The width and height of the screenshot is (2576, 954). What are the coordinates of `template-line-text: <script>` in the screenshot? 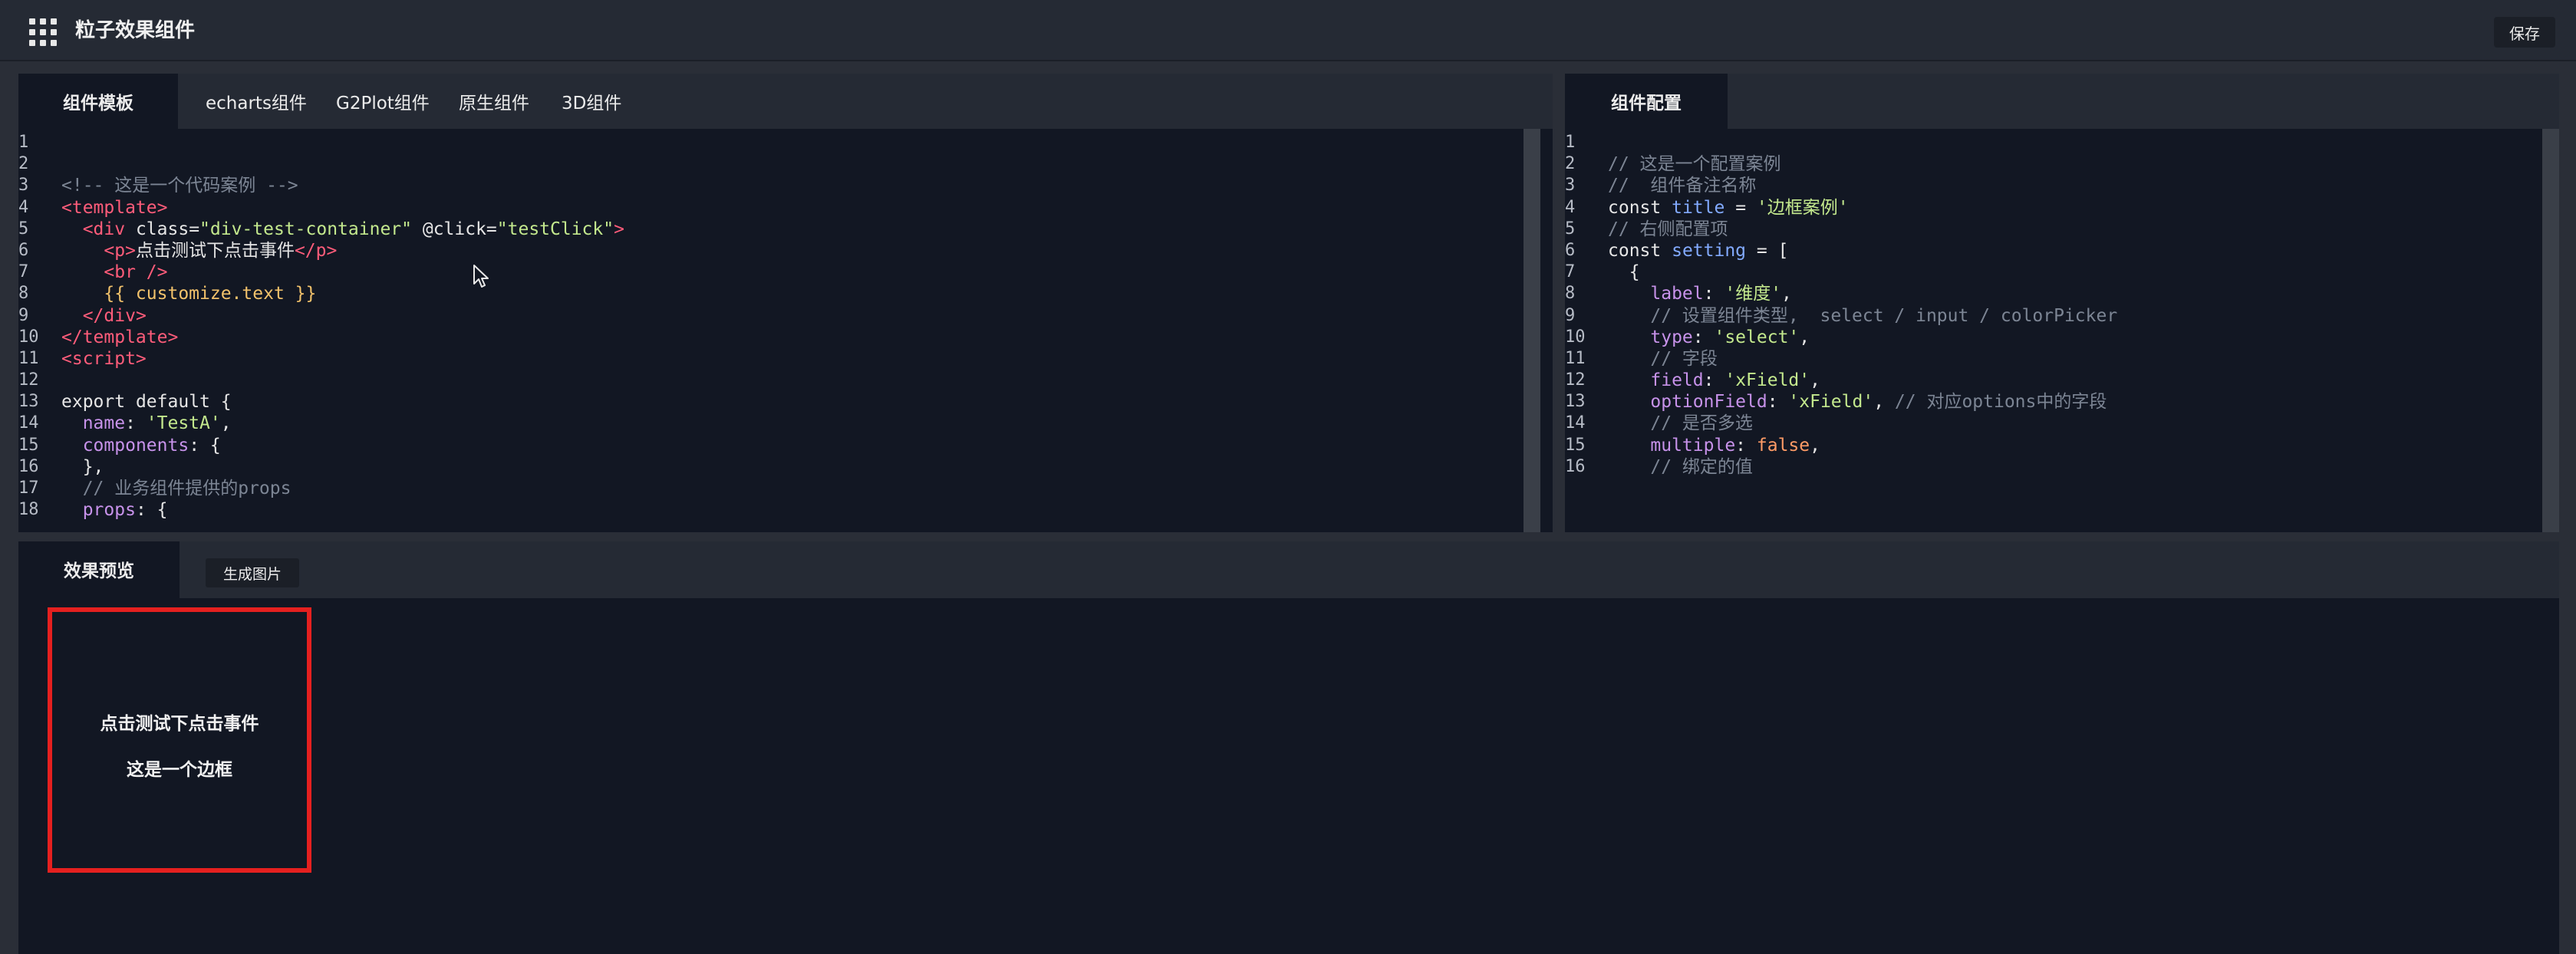 It's located at (104, 358).